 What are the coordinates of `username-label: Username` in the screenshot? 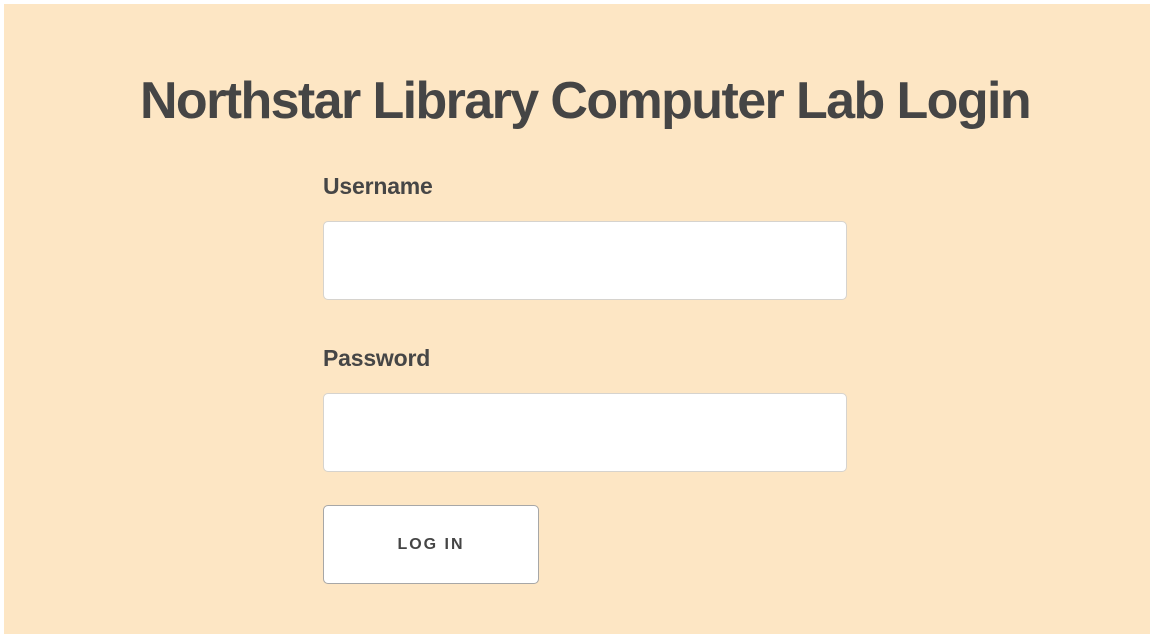 It's located at (378, 186).